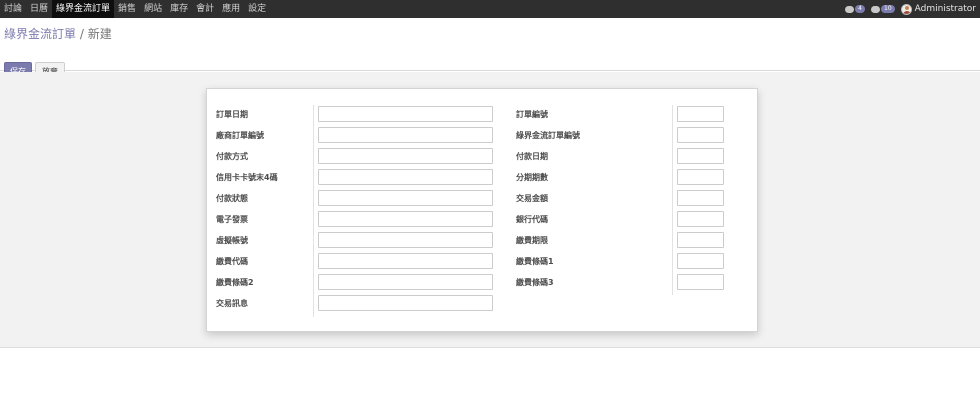 The width and height of the screenshot is (980, 400). I want to click on field-label: 繳費期限, so click(532, 240).